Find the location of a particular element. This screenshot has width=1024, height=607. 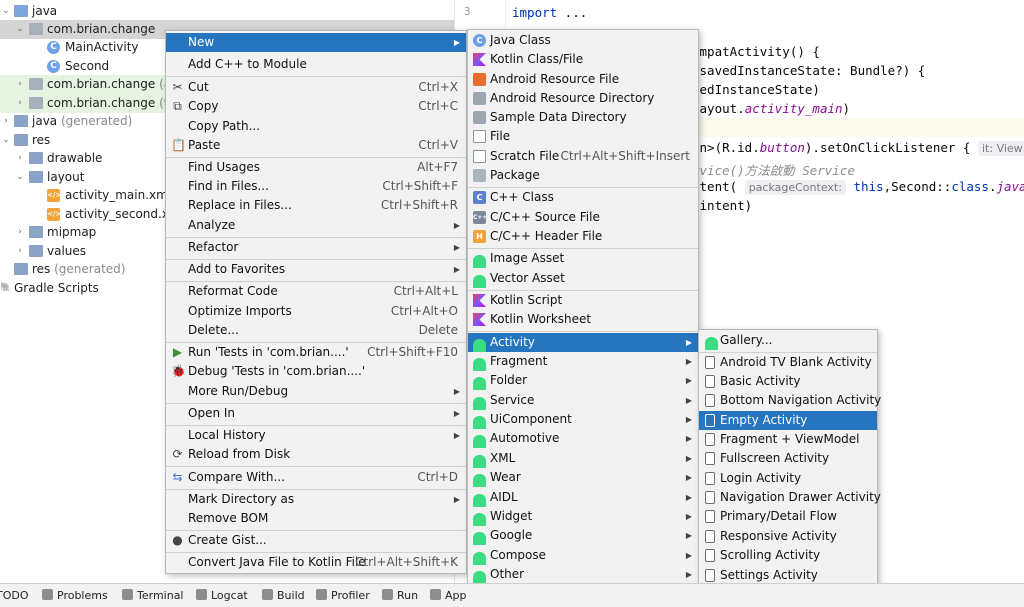

activity-item-fullscreen-activity: Fullscreen Activity is located at coordinates (788, 458).